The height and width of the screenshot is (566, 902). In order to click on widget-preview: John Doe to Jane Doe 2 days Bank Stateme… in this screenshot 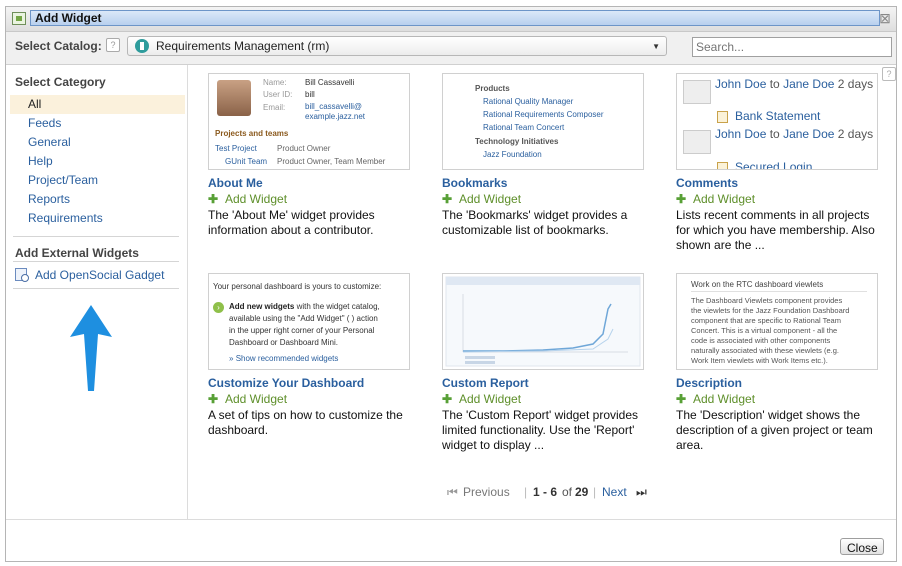, I will do `click(777, 121)`.